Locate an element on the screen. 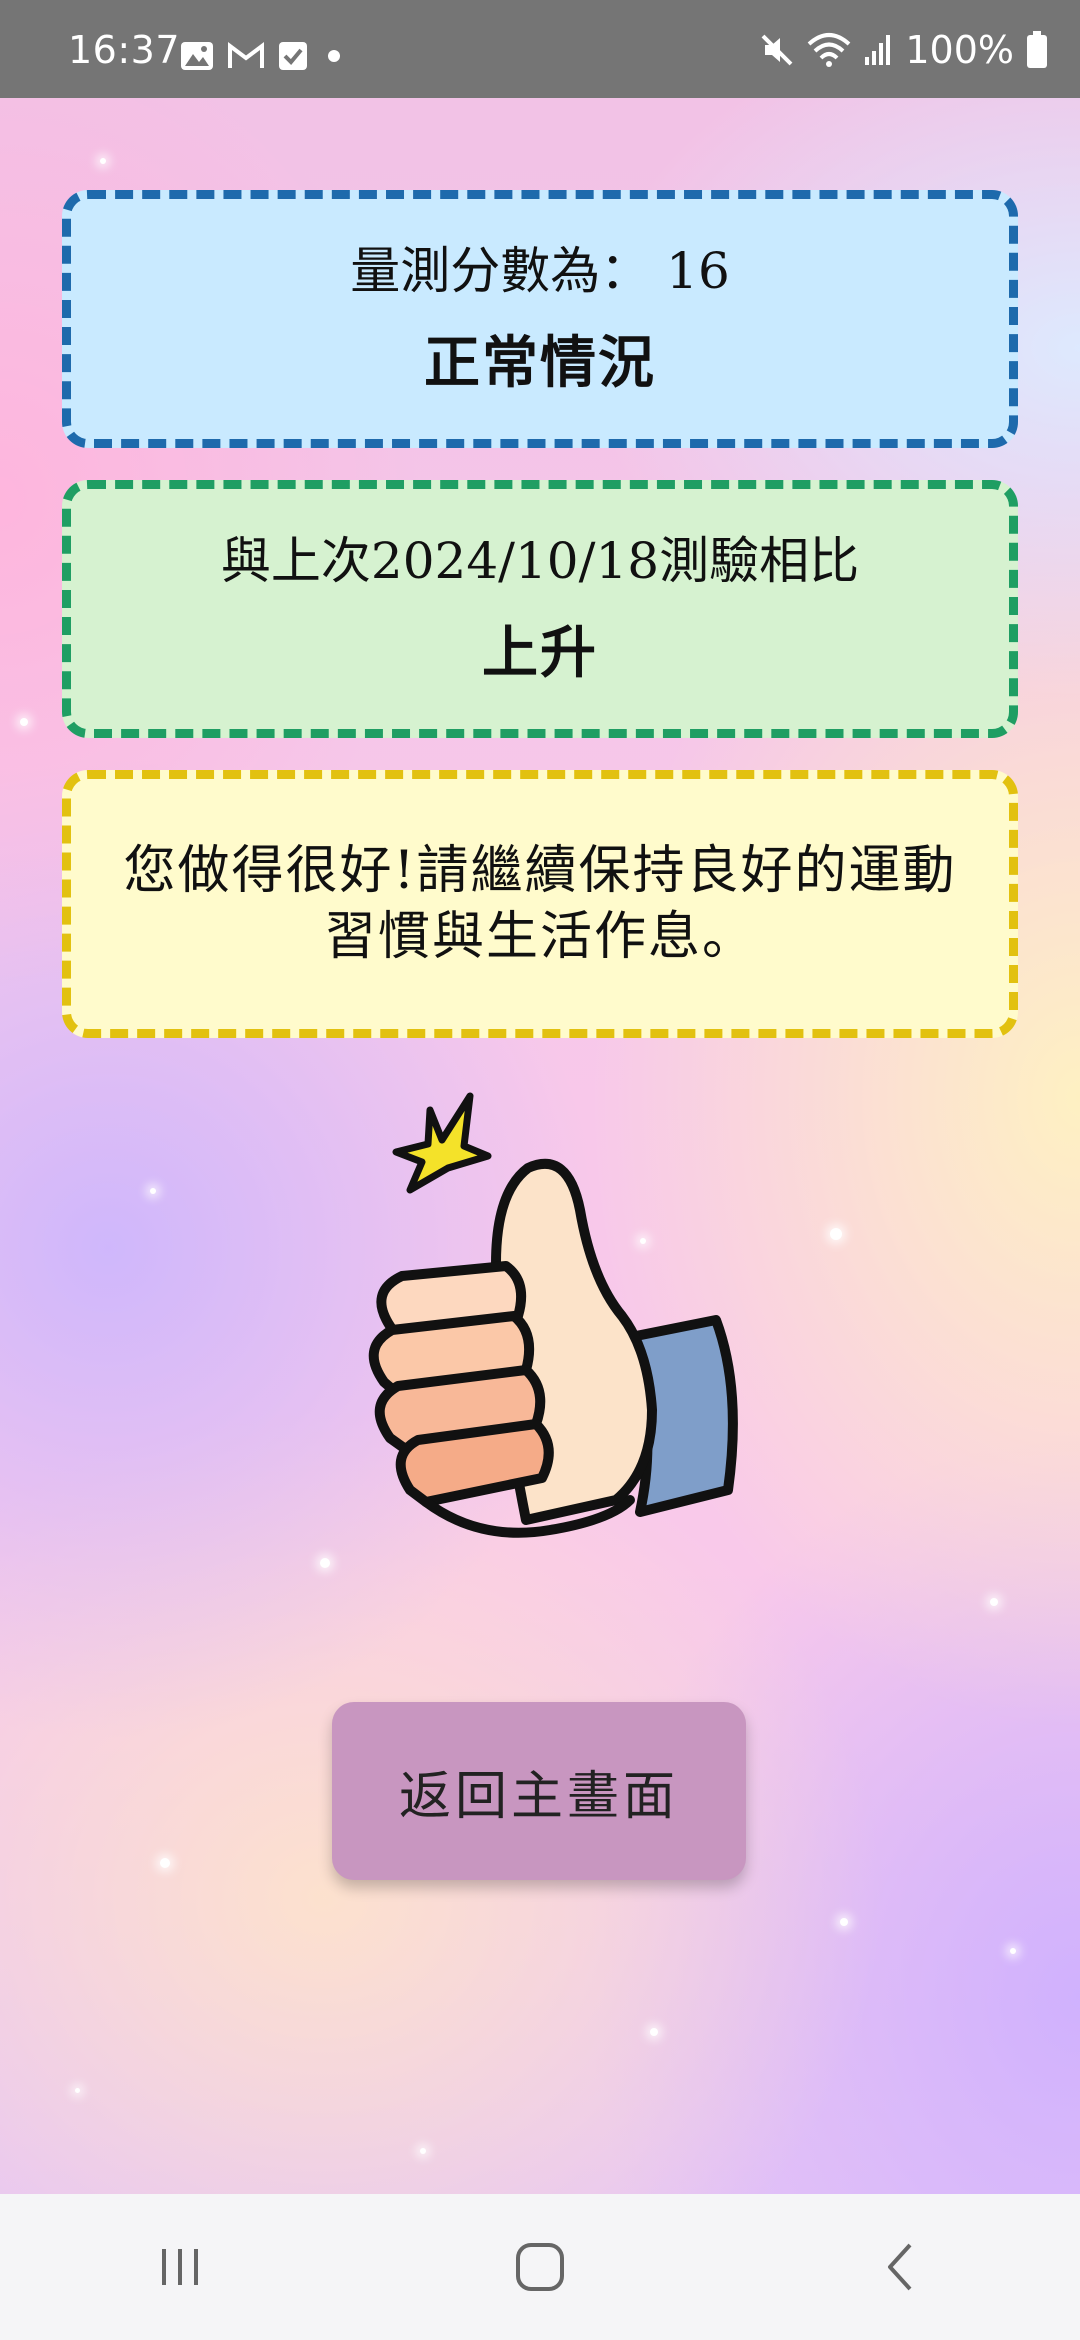  home-icon is located at coordinates (540, 2267).